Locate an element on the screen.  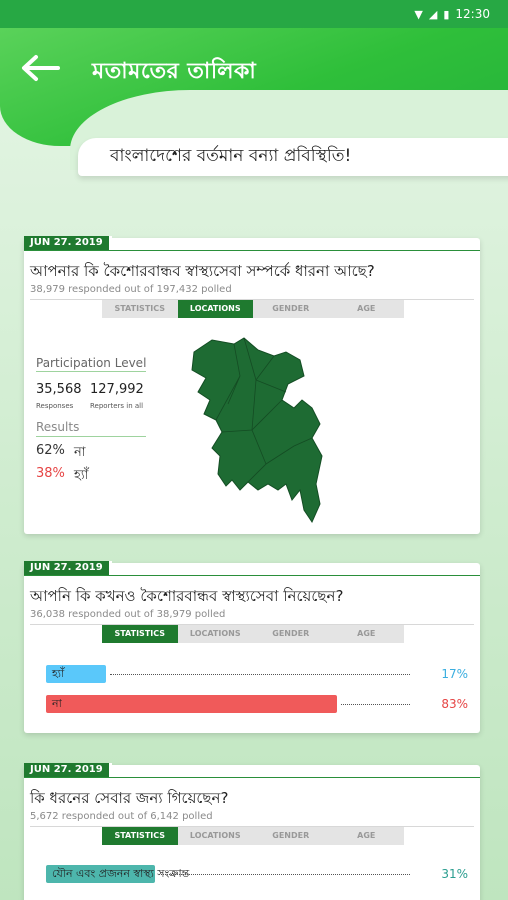
back-button is located at coordinates (40, 68).